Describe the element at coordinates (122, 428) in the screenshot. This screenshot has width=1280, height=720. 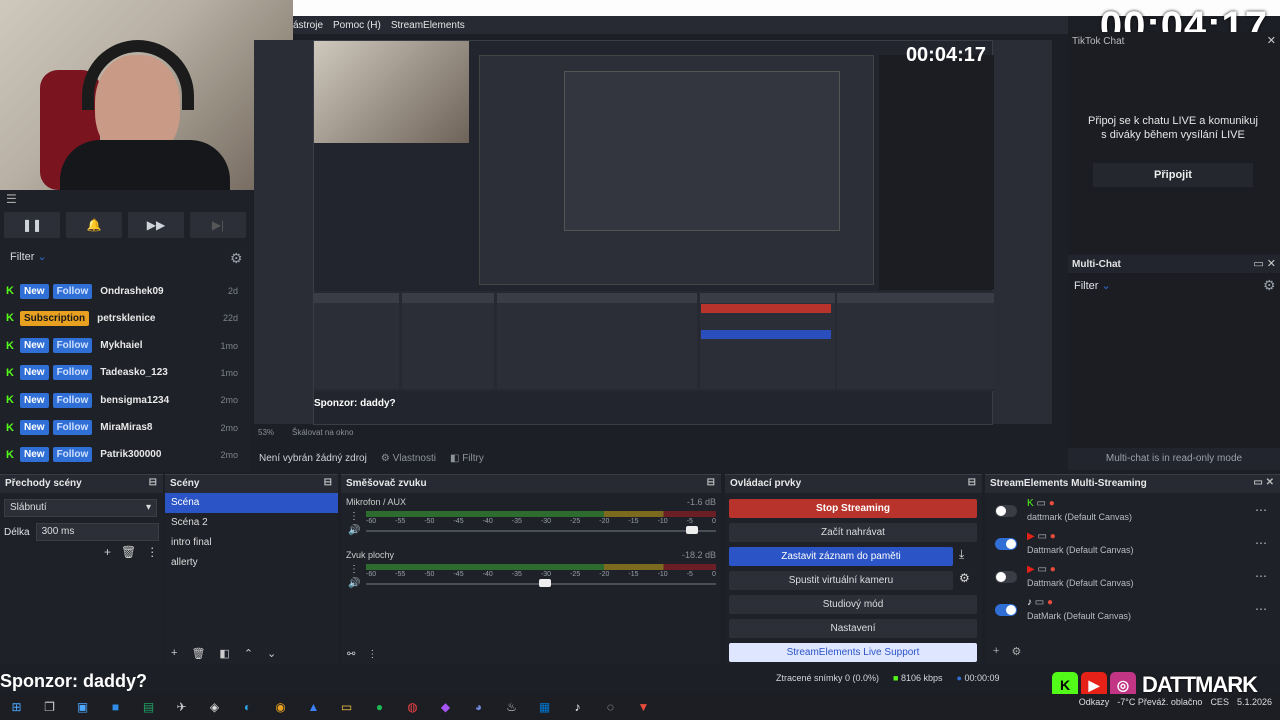
I see `activity-item: K New Follow MiraMiras8 2mo` at that location.